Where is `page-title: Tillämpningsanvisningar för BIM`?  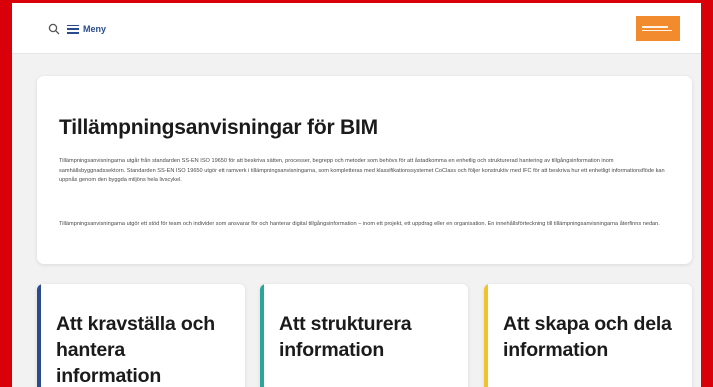 page-title: Tillämpningsanvisningar för BIM is located at coordinates (218, 127).